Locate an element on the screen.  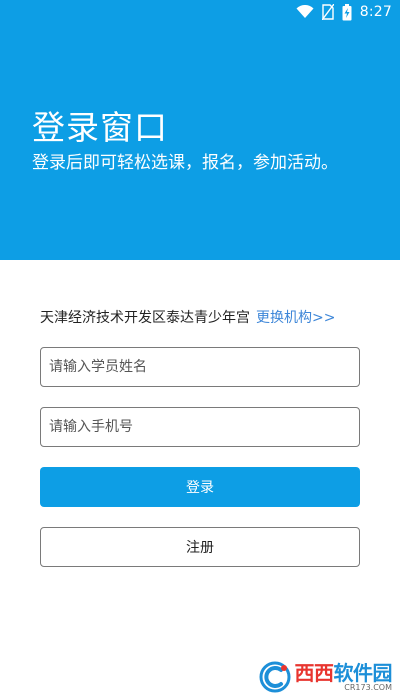
watermark-main-part2: 软件园 is located at coordinates (363, 672).